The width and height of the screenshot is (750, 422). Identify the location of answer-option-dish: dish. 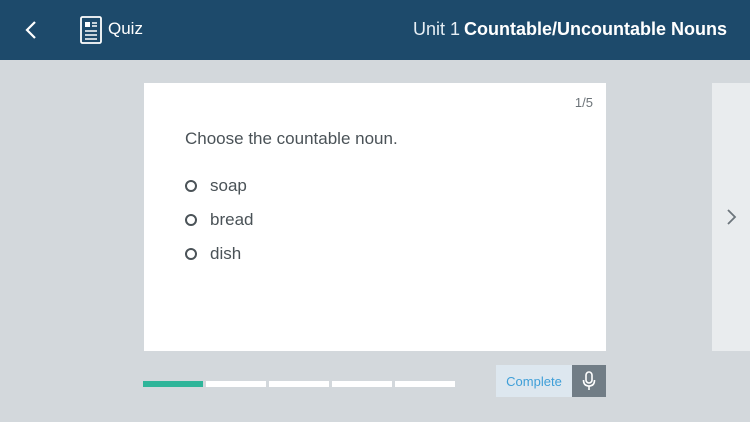
(219, 254).